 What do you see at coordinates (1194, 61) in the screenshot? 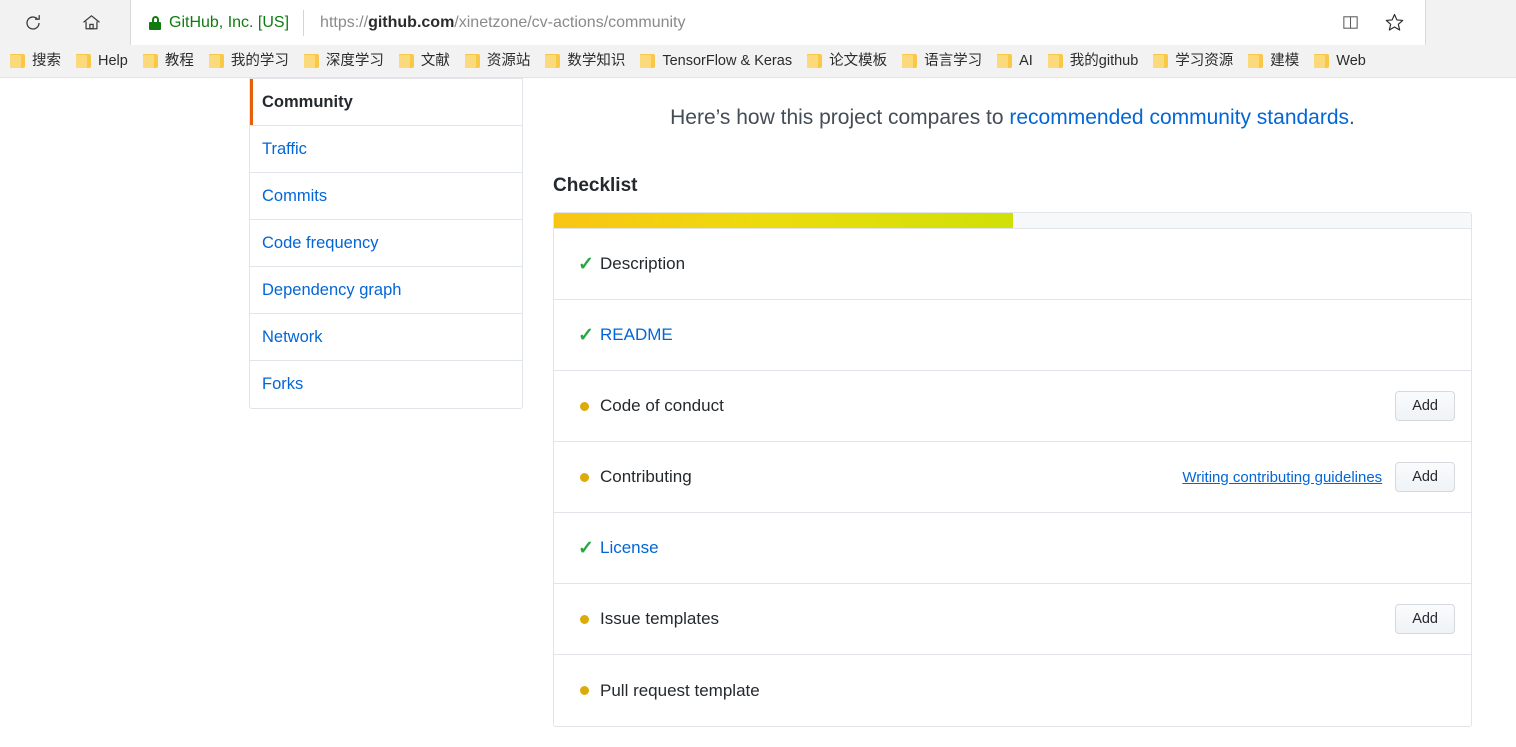
I see `bookmark-item: 学习资源` at bounding box center [1194, 61].